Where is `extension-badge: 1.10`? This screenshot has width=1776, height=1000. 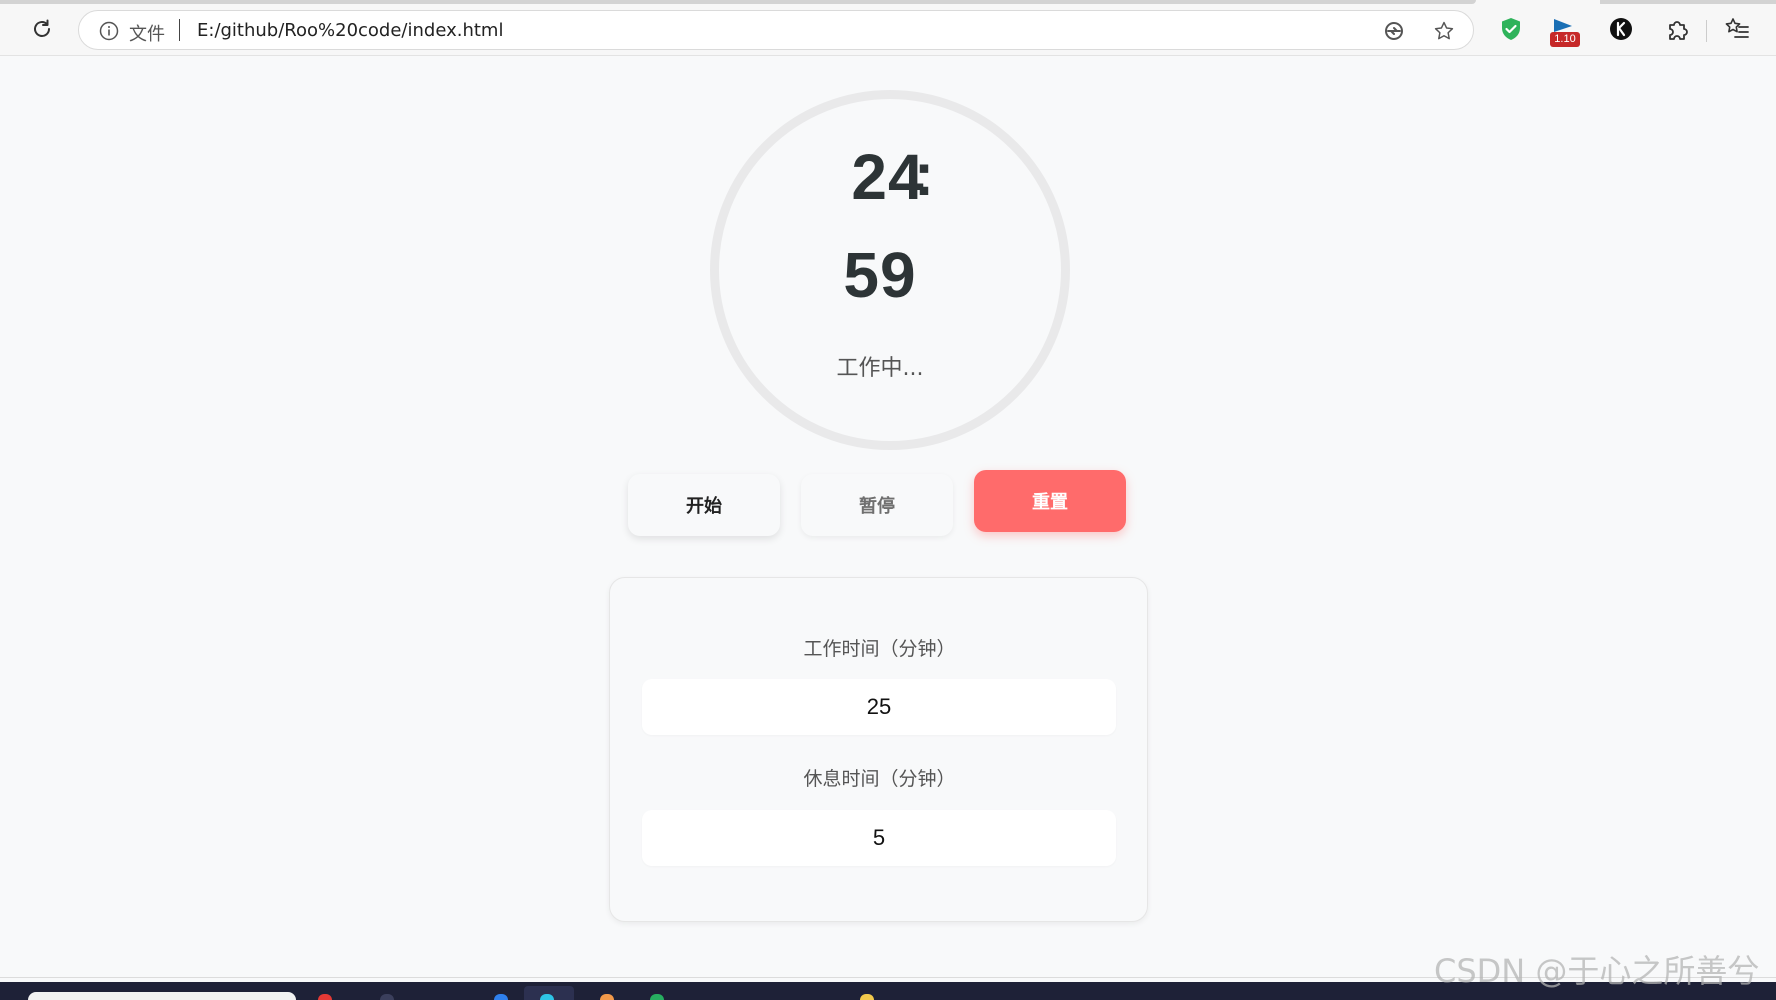
extension-badge: 1.10 is located at coordinates (1565, 39).